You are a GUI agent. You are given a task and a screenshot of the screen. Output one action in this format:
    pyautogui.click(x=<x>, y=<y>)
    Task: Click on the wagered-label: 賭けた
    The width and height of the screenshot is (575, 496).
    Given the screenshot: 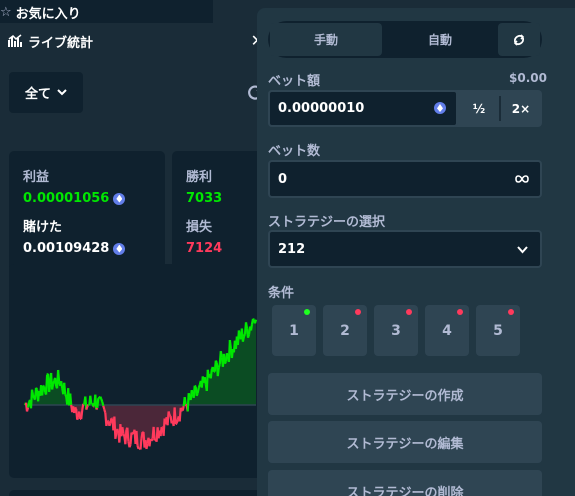 What is the action you would take?
    pyautogui.click(x=43, y=227)
    